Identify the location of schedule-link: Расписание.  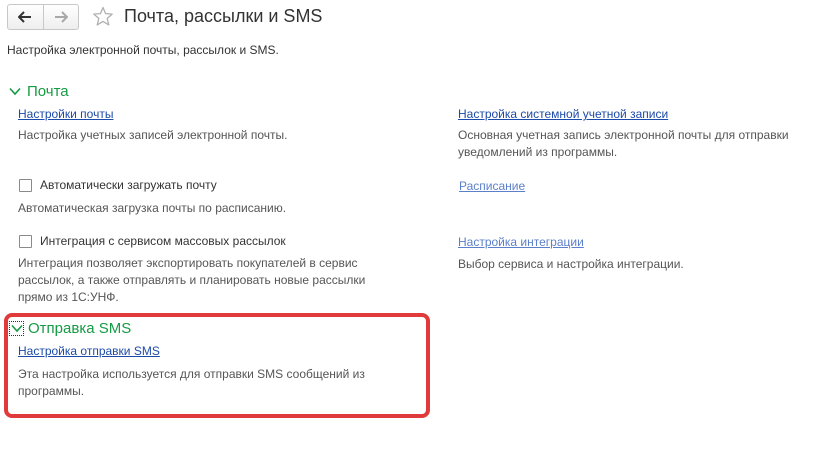
(492, 186).